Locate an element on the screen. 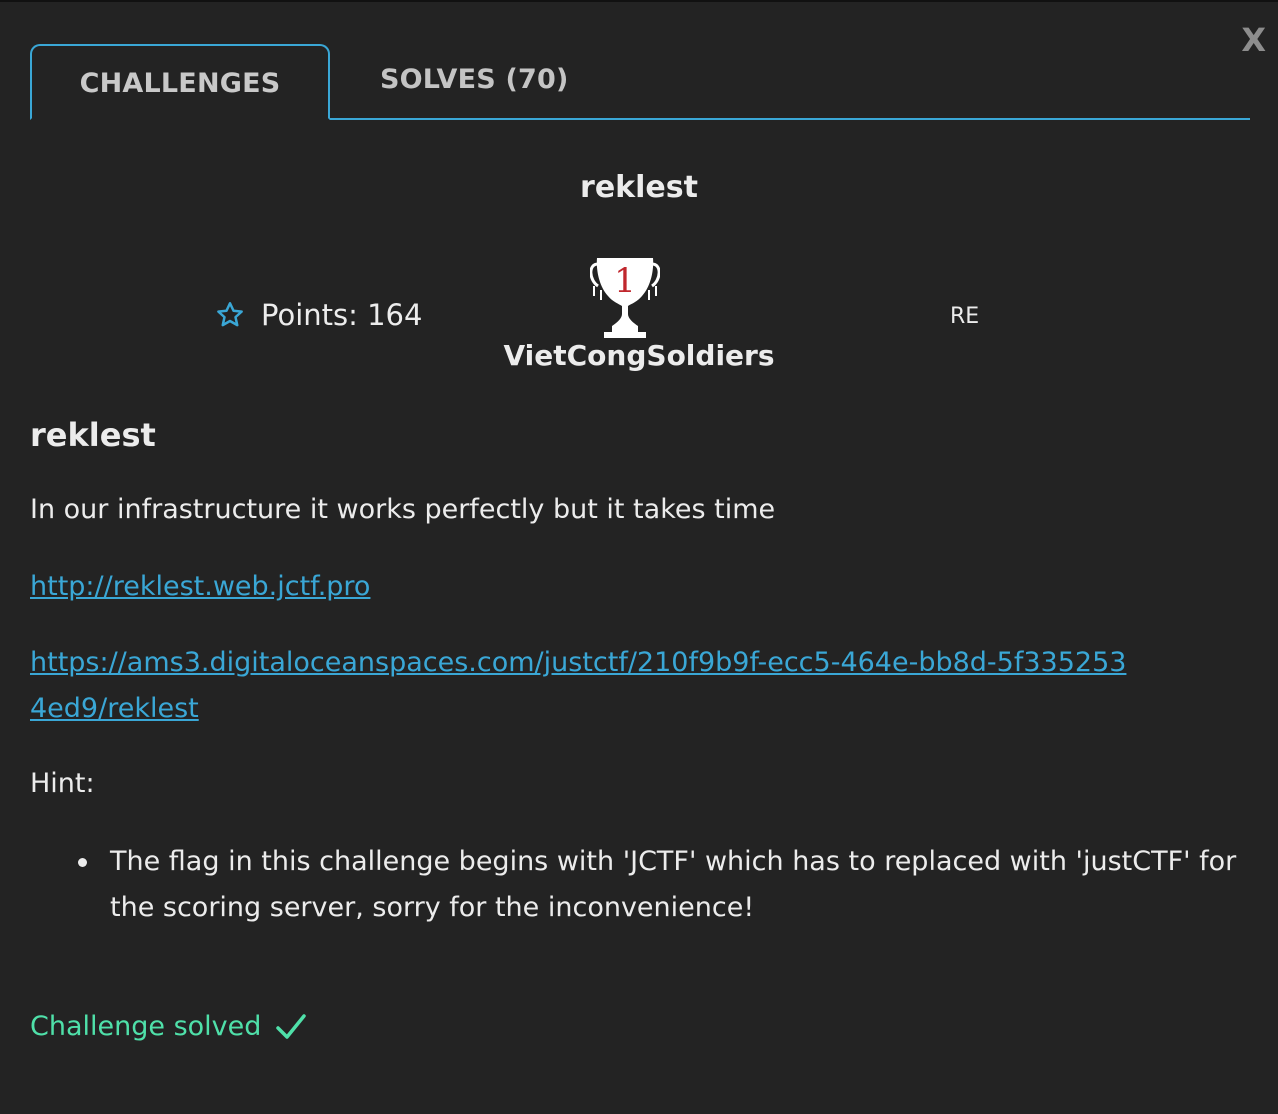 The image size is (1278, 1114). tab-challenges: CHALLENGES is located at coordinates (180, 82).